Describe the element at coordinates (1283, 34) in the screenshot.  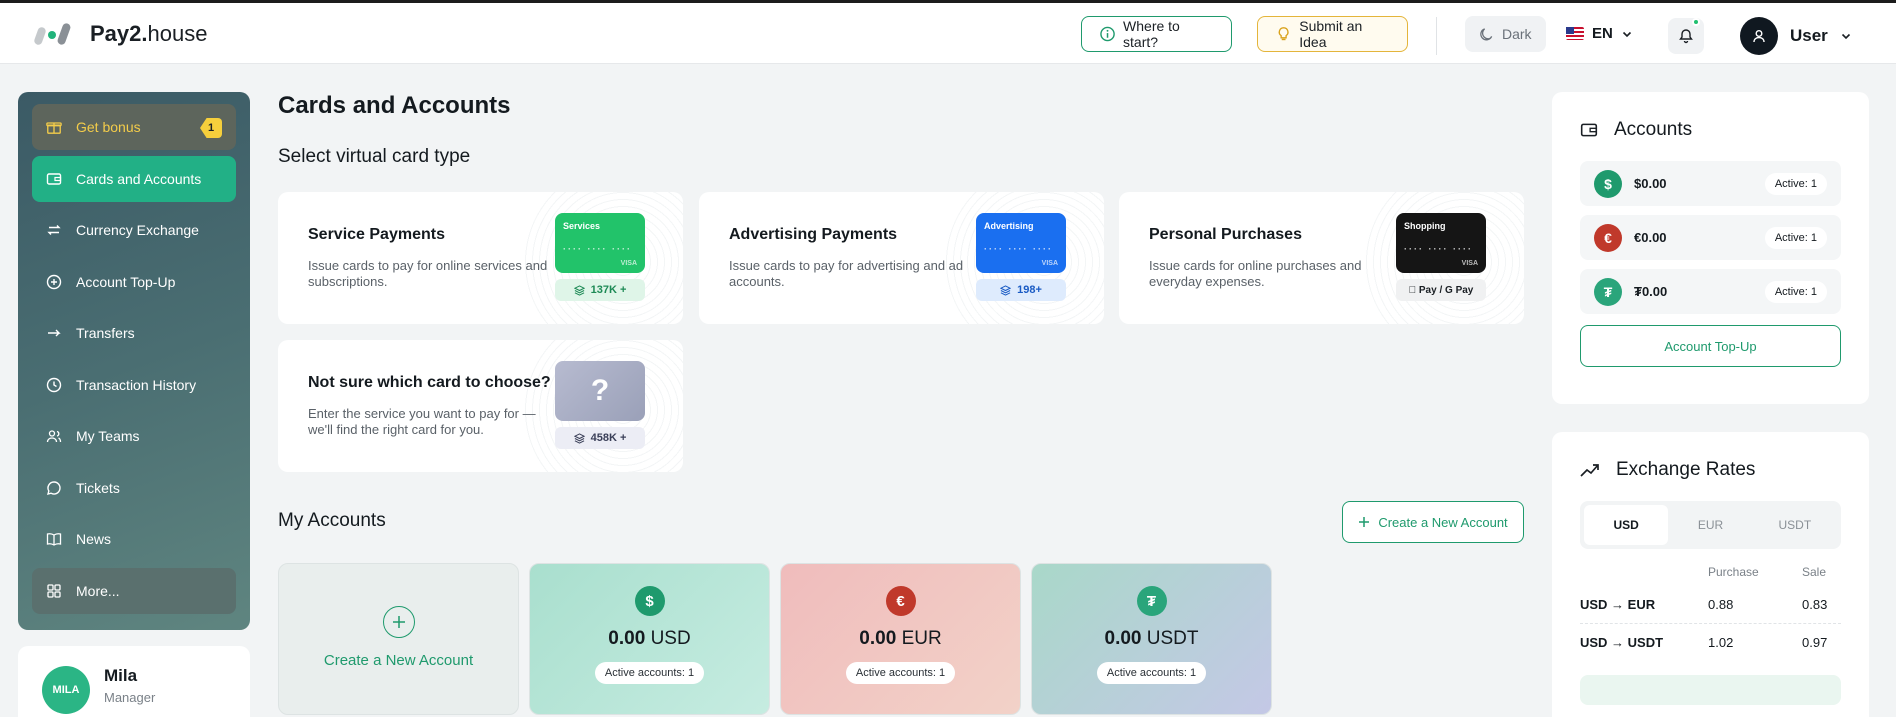
I see `lightbulb-icon` at that location.